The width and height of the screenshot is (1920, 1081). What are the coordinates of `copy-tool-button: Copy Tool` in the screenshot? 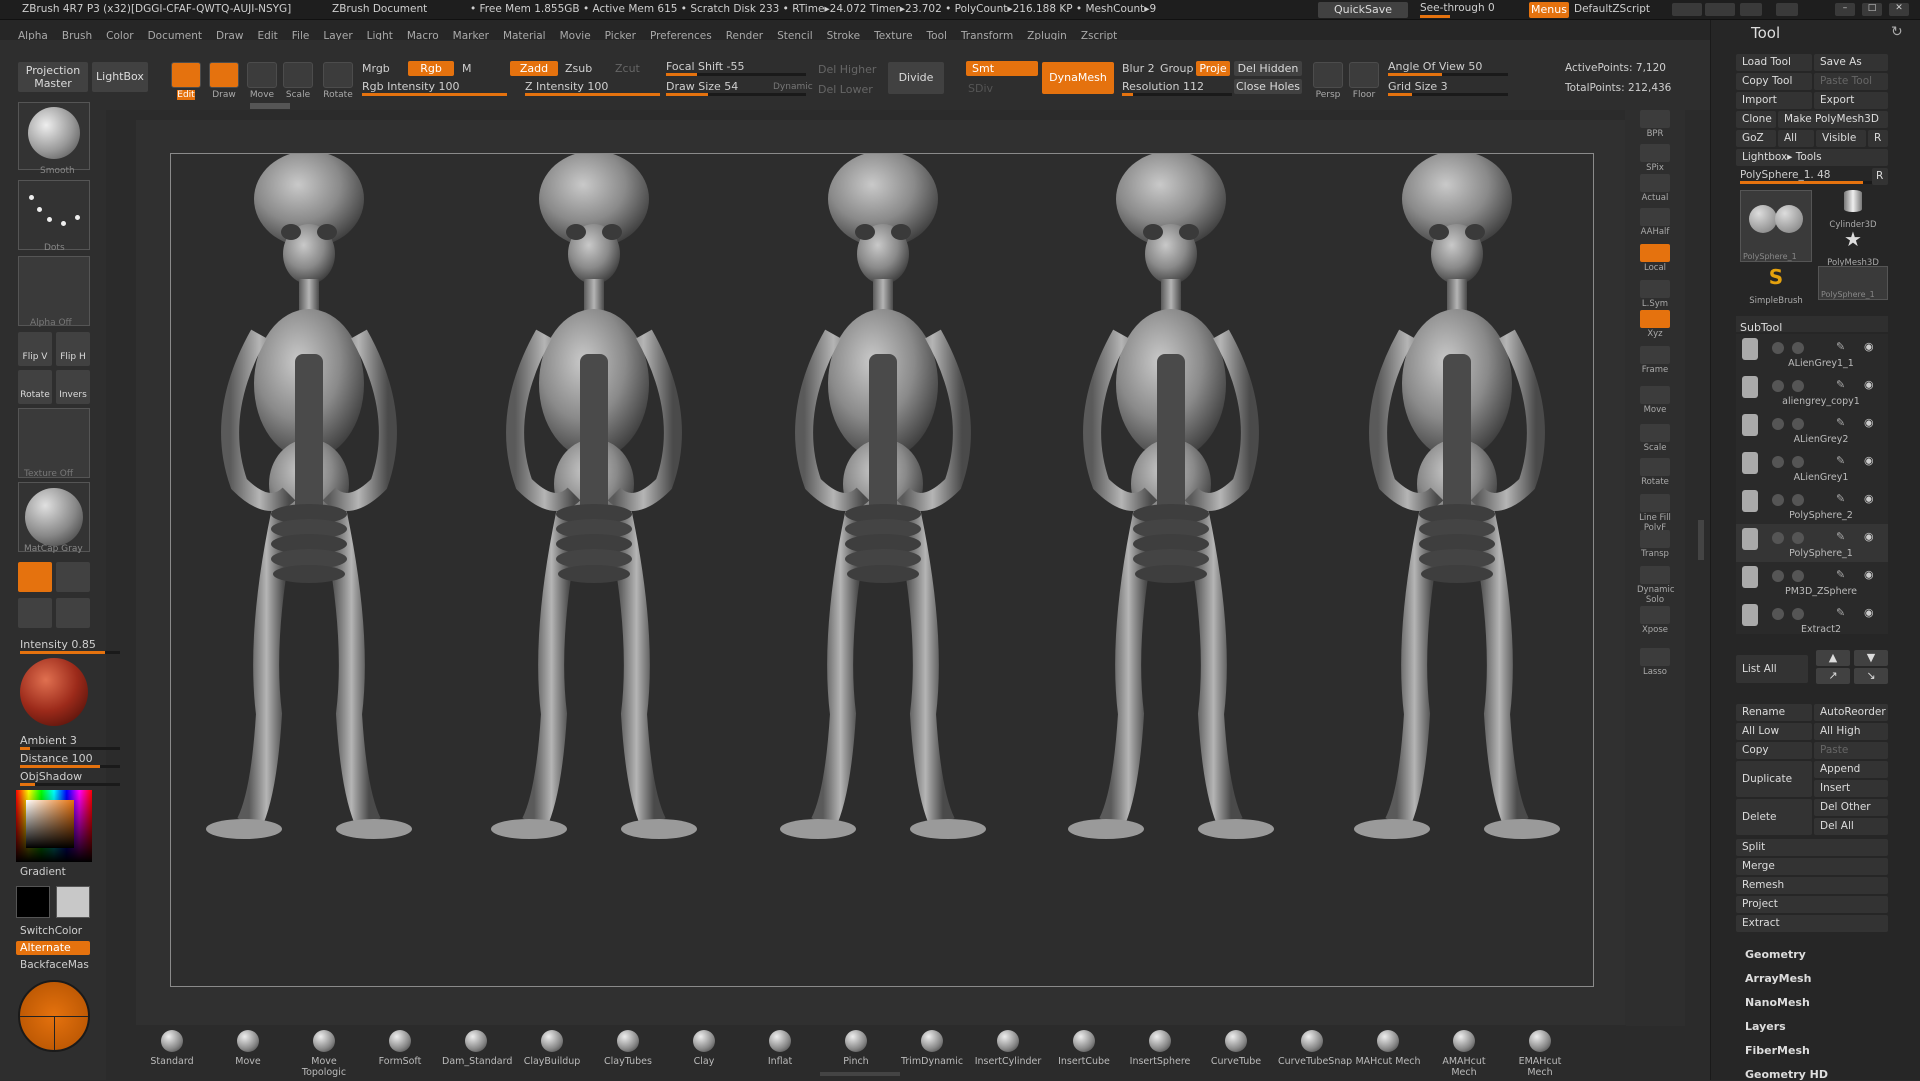 It's located at (1774, 81).